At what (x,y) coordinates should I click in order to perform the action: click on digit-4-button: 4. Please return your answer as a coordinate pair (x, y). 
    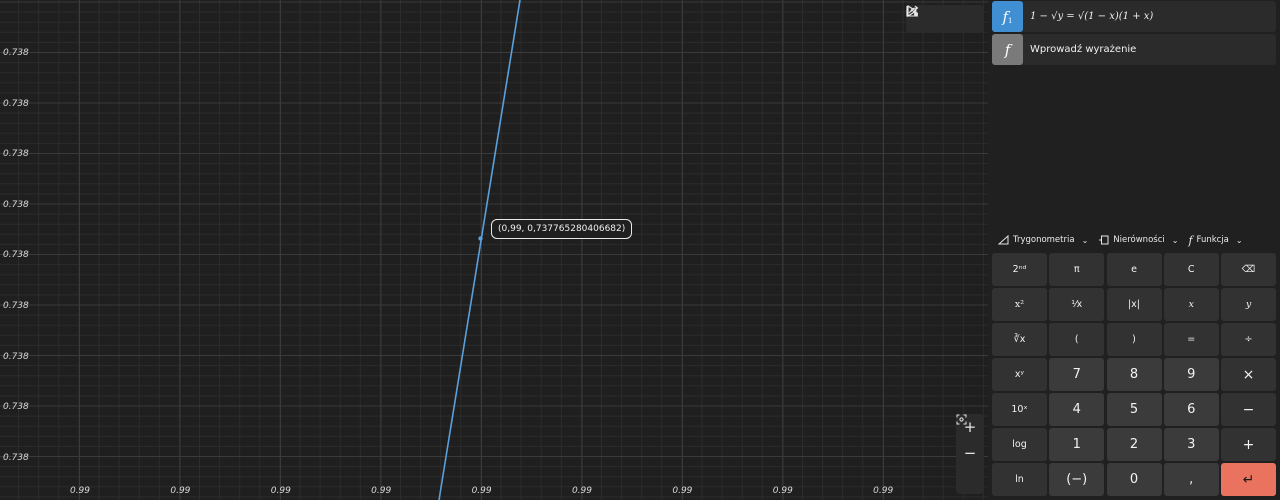
    Looking at the image, I should click on (1077, 409).